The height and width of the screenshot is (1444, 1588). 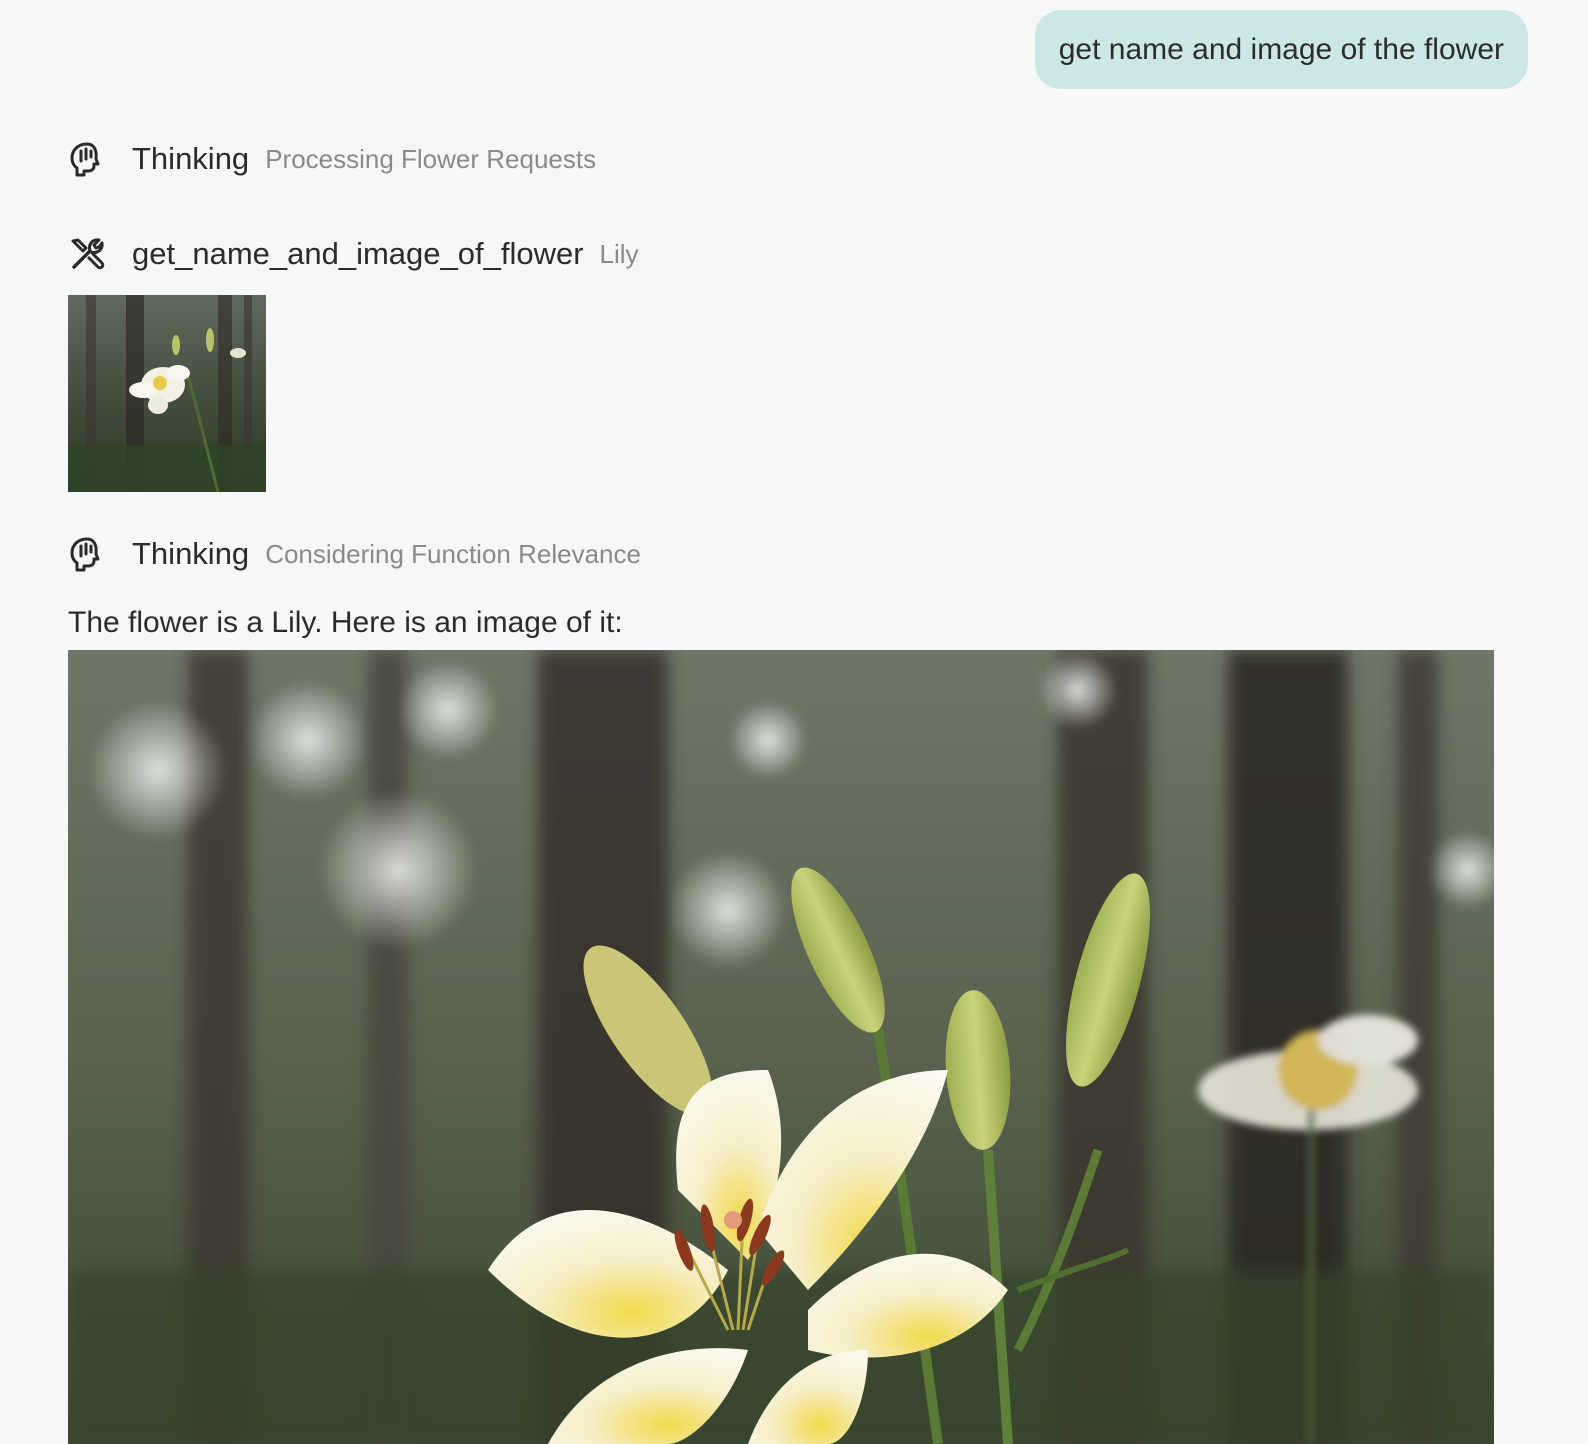 I want to click on flower-thumbnail-image, so click(x=167, y=393).